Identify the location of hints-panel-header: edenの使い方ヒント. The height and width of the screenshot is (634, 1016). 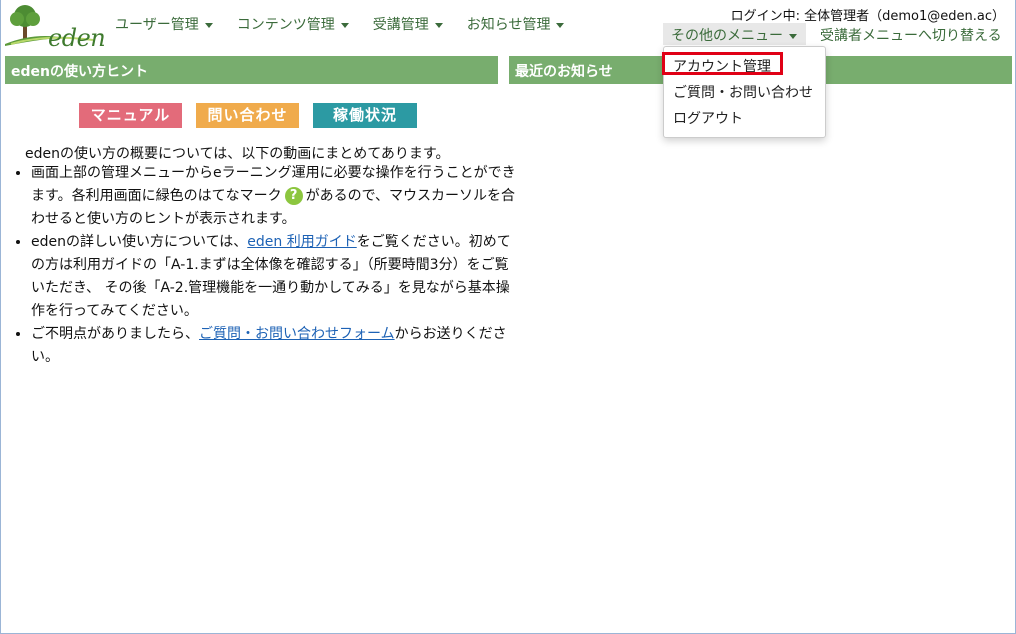
(251, 70).